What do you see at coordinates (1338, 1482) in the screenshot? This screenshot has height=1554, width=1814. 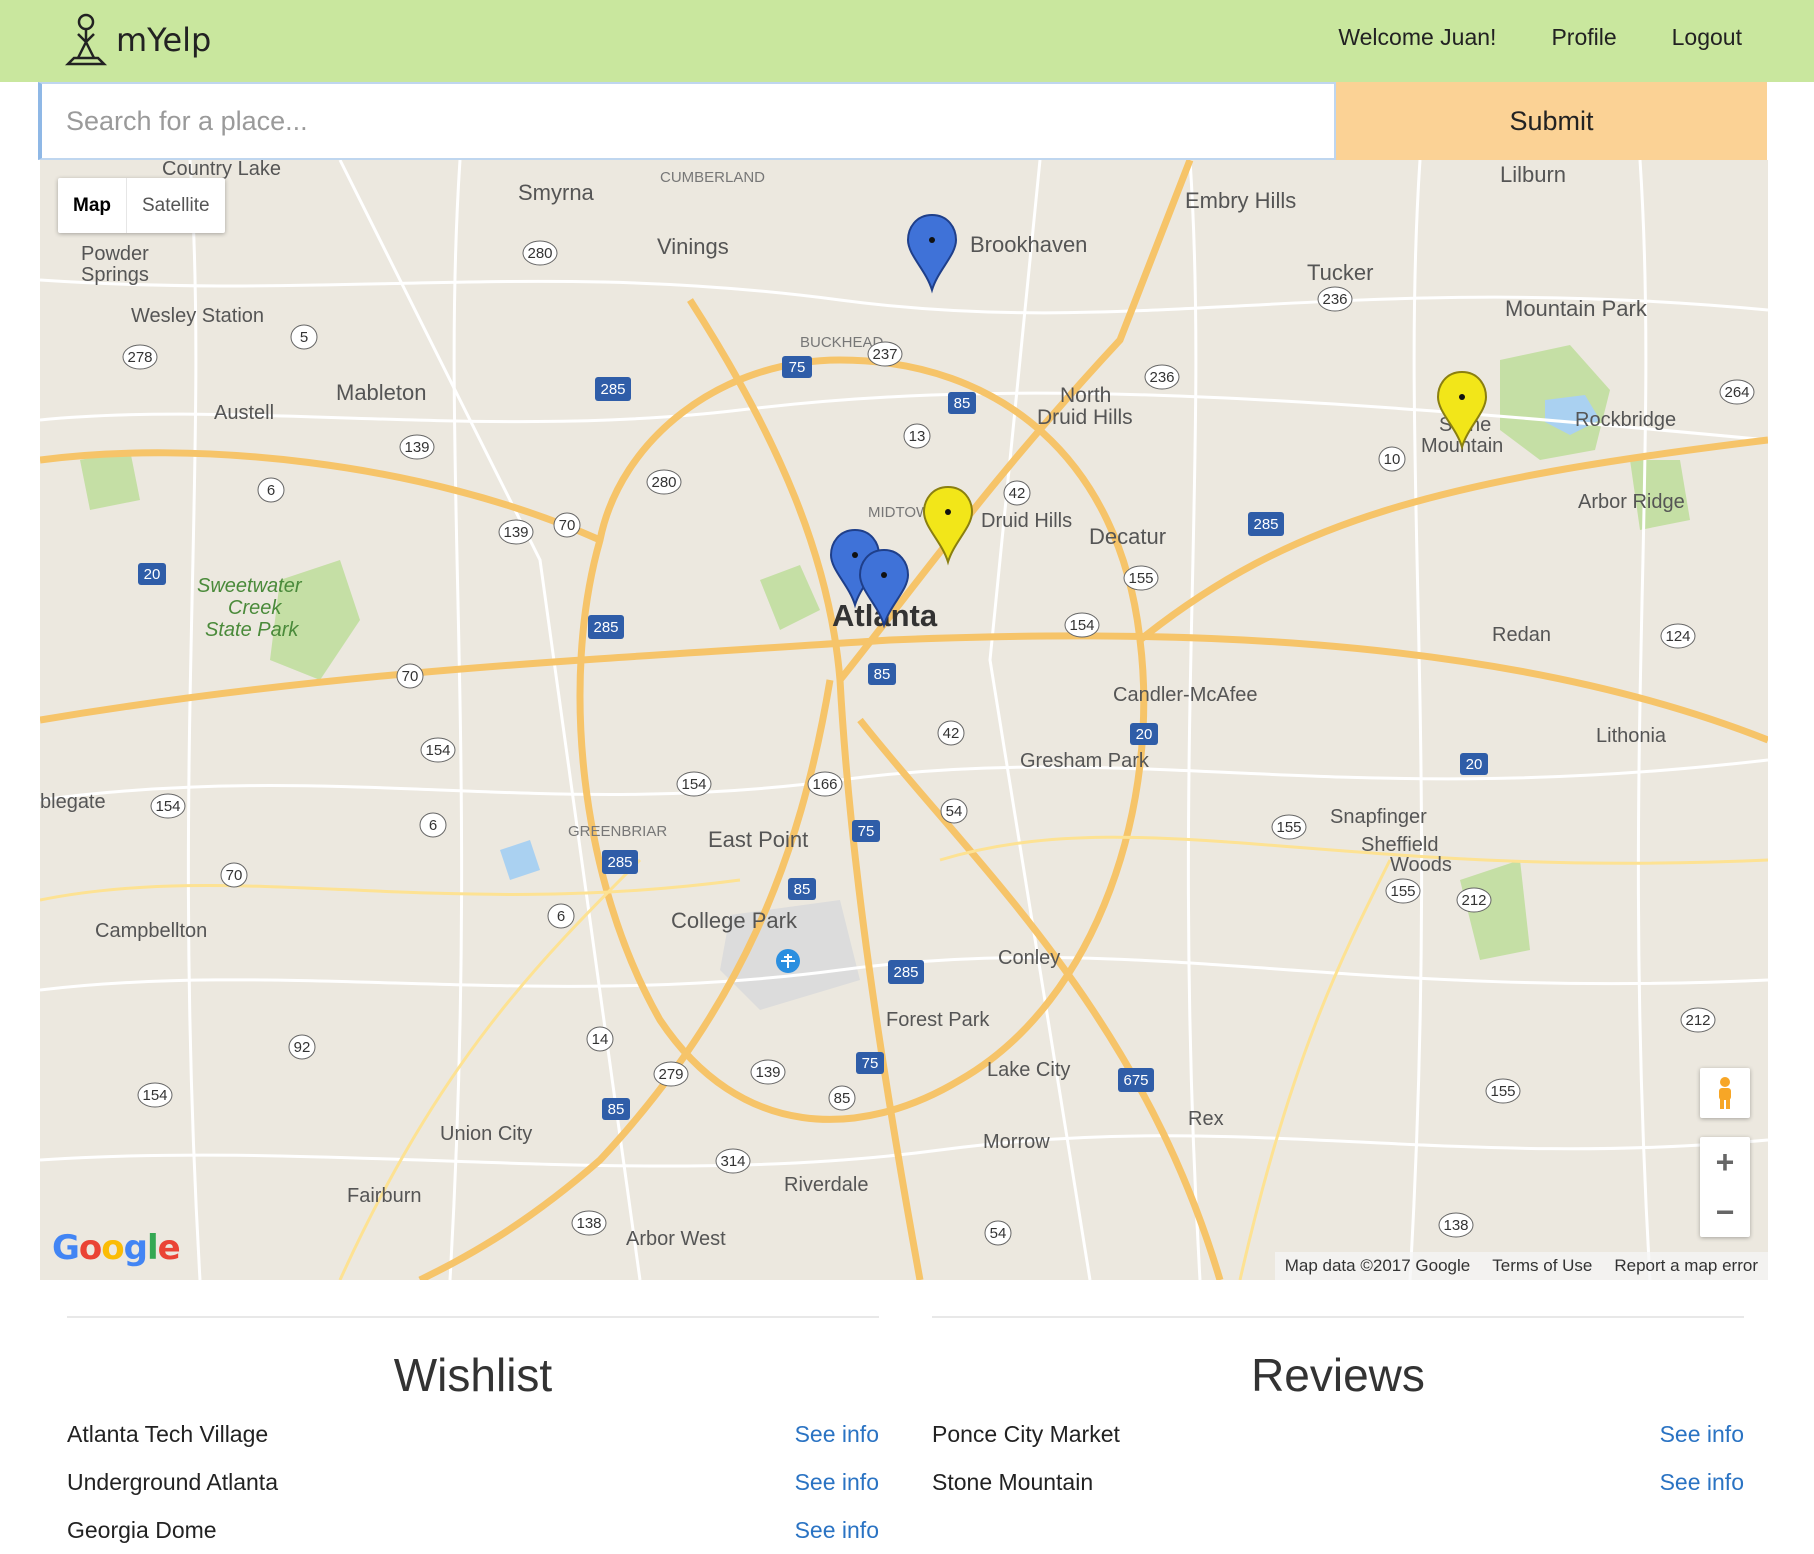 I see `list-item: Stone Mountain See info` at bounding box center [1338, 1482].